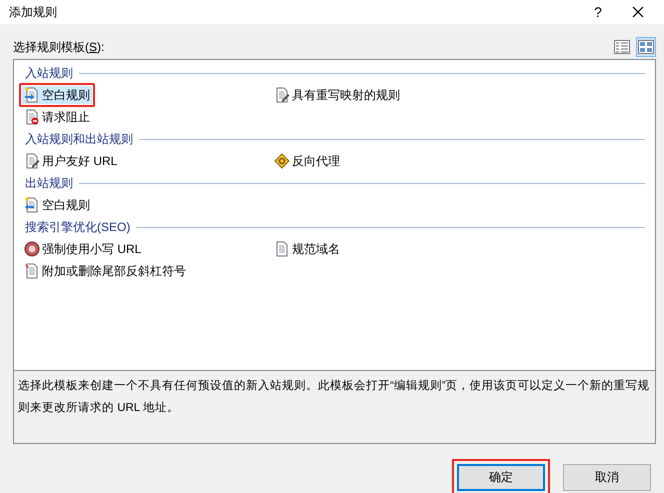 Image resolution: width=664 pixels, height=493 pixels. What do you see at coordinates (598, 12) in the screenshot?
I see `help-button: ?` at bounding box center [598, 12].